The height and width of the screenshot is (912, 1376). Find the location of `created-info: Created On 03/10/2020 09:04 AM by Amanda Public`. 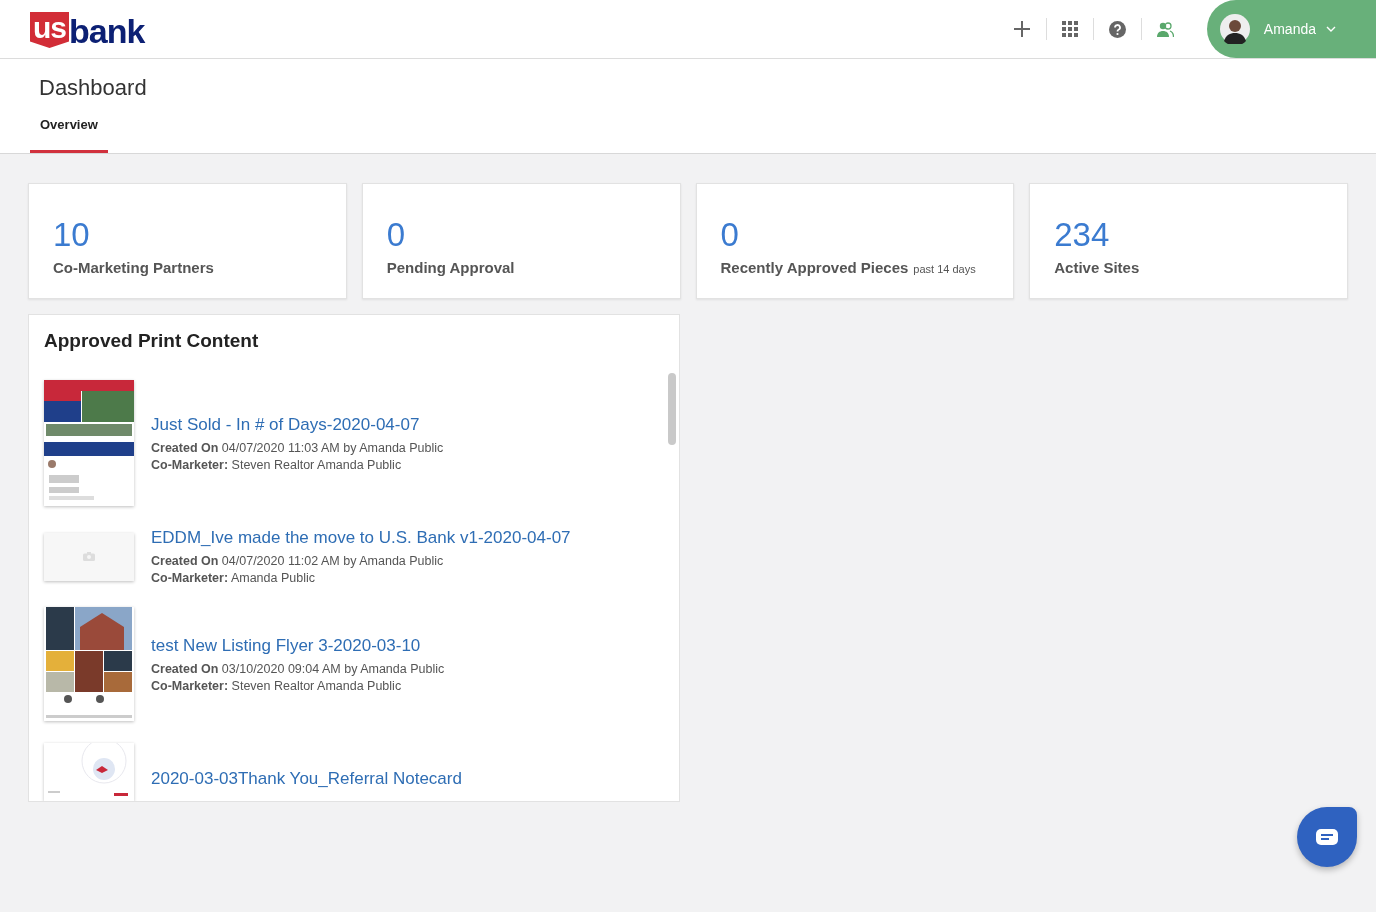

created-info: Created On 03/10/2020 09:04 AM by Amanda Public is located at coordinates (298, 668).